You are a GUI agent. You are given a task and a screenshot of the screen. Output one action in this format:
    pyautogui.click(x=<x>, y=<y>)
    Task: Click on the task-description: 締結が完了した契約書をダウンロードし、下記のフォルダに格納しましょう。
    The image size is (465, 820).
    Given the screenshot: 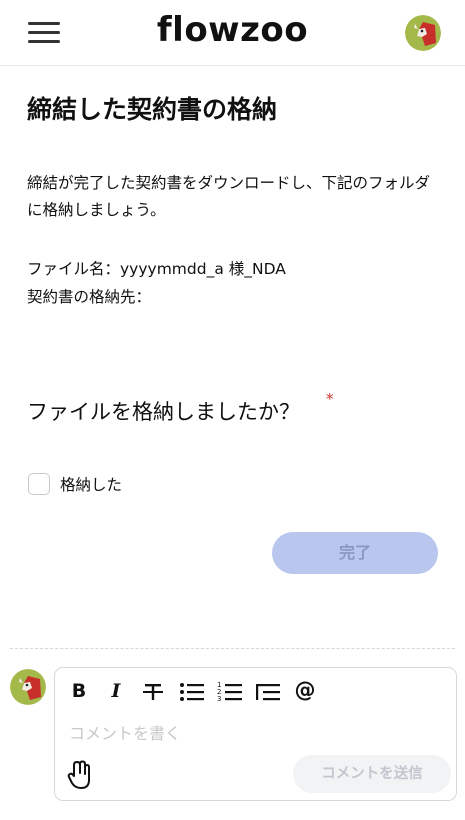 What is the action you would take?
    pyautogui.click(x=229, y=196)
    